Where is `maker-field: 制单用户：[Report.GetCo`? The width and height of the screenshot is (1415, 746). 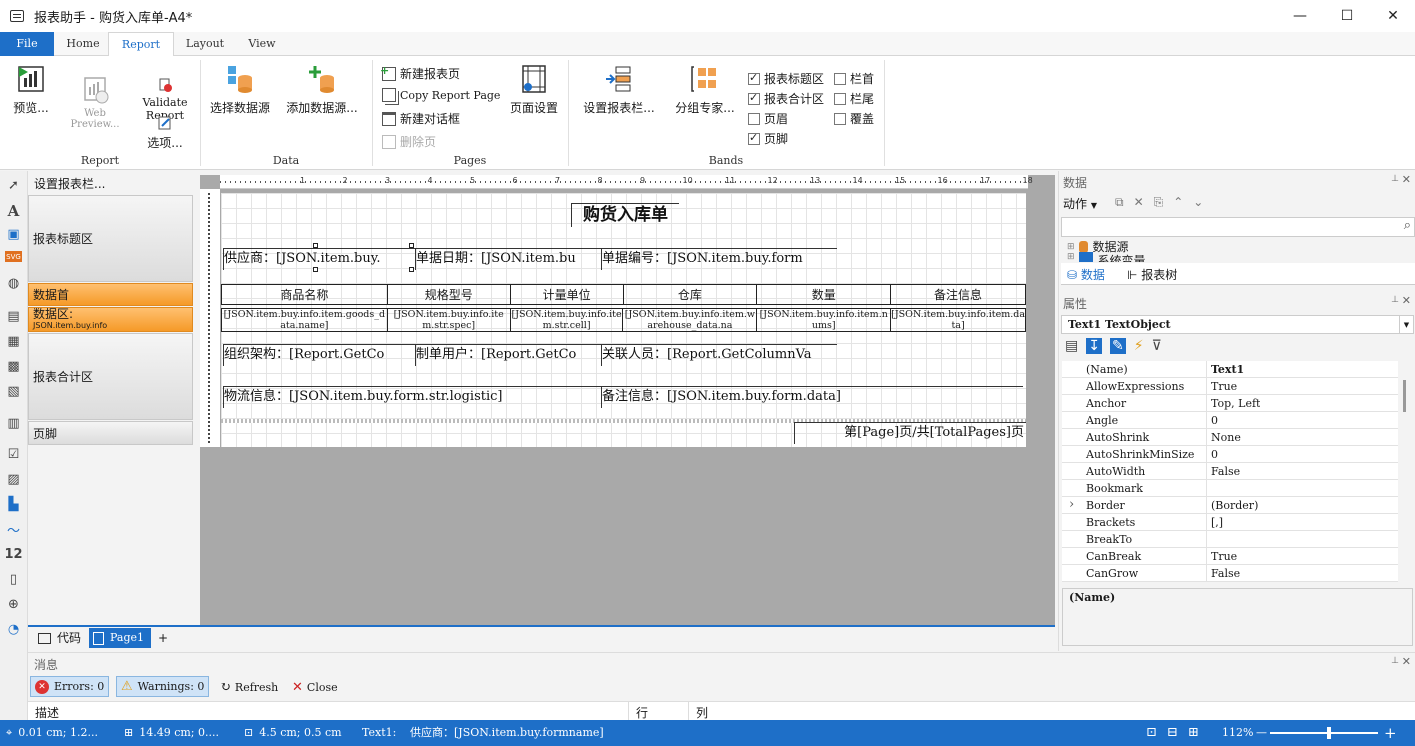
maker-field: 制单用户：[Report.GetCo is located at coordinates (508, 355).